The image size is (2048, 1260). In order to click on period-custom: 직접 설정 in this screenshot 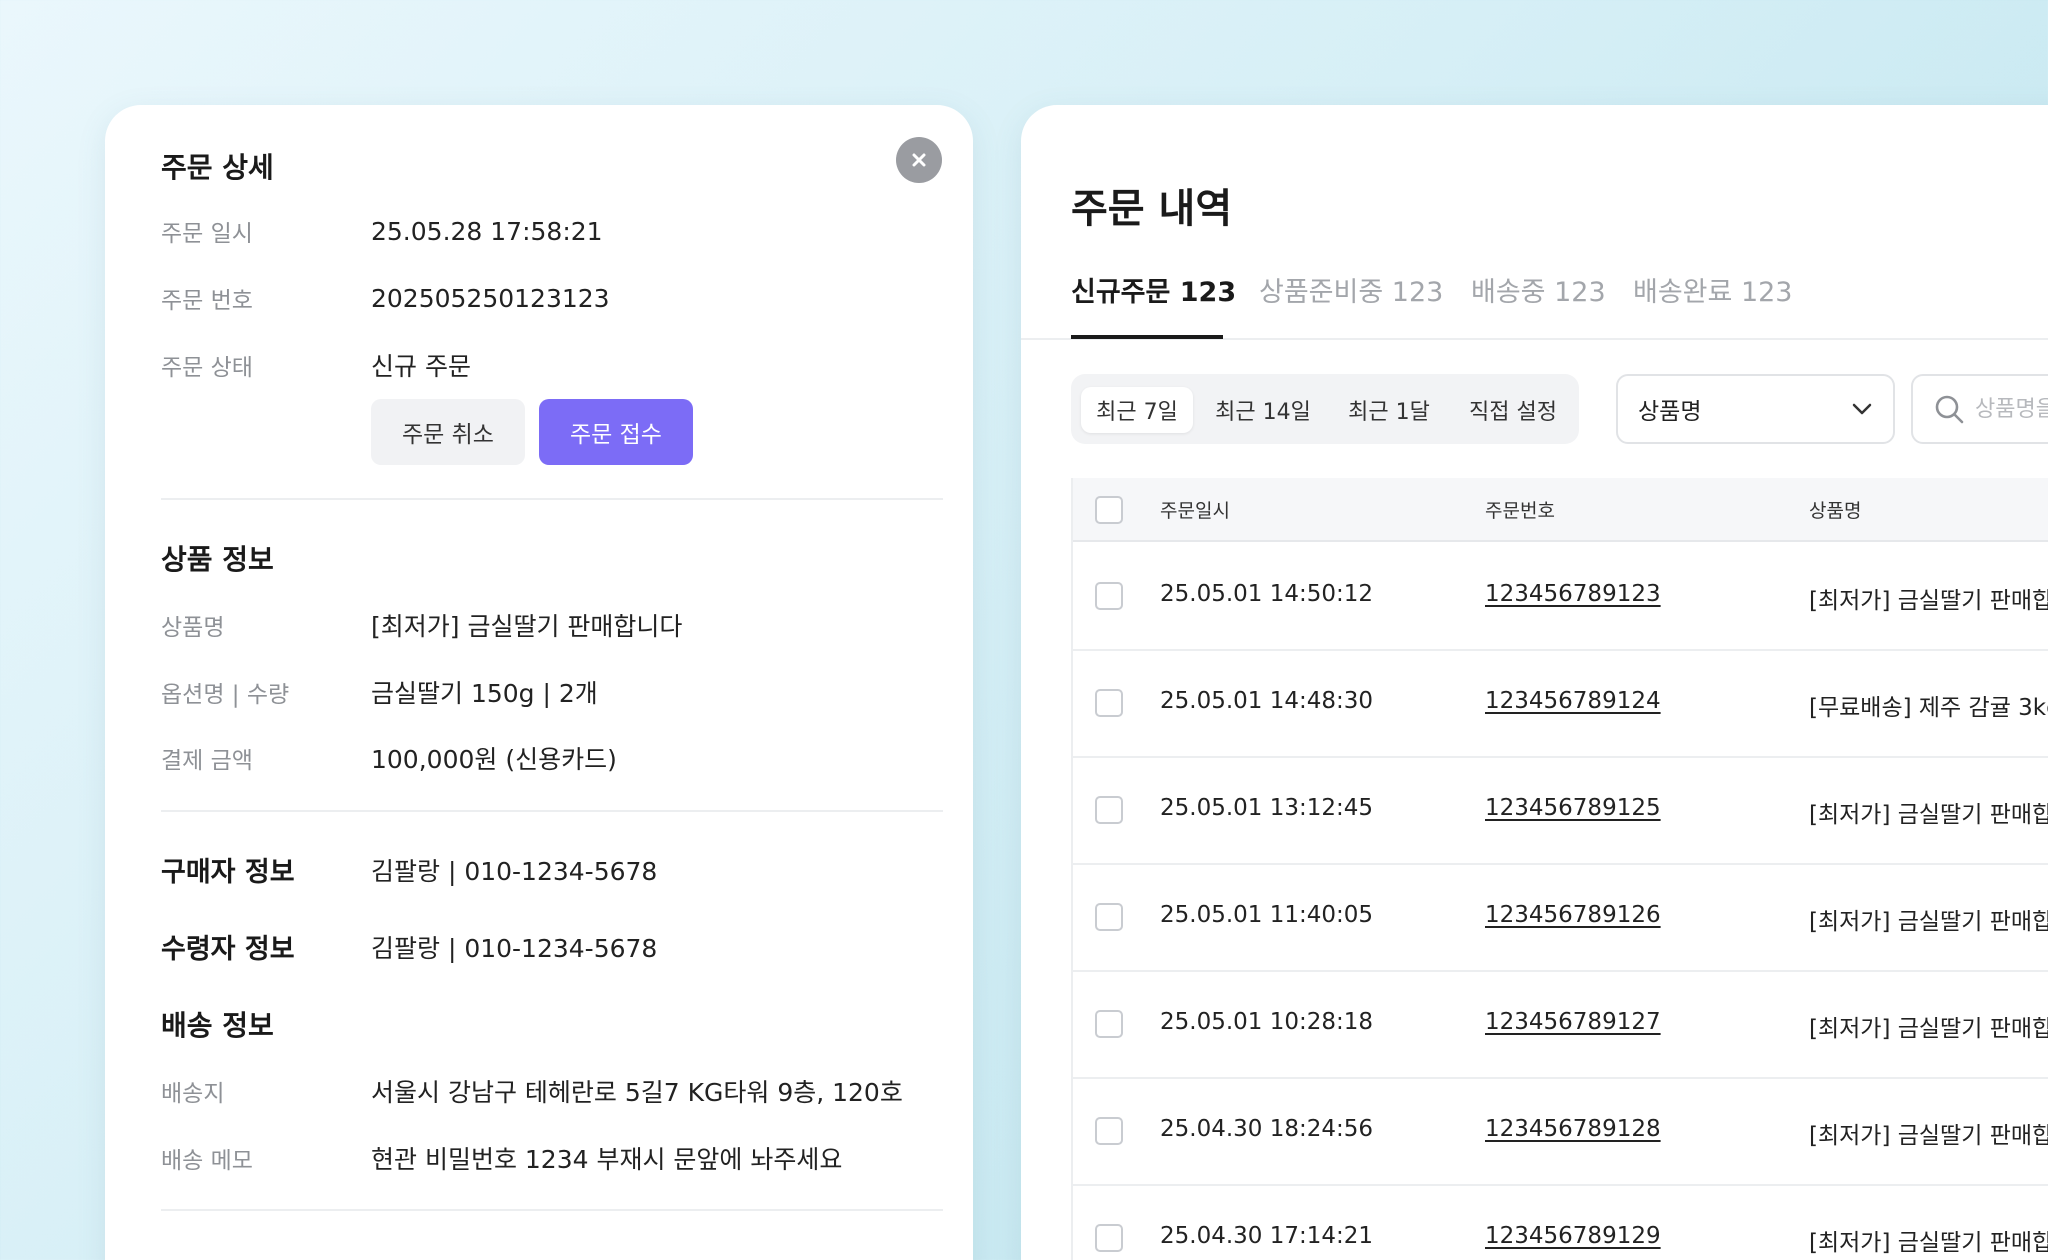, I will do `click(1513, 410)`.